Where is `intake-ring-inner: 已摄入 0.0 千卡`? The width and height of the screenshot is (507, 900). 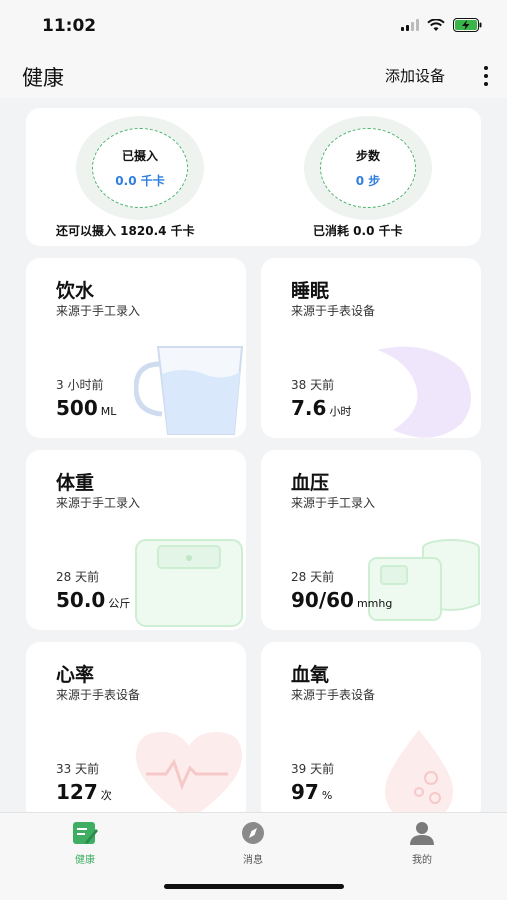
intake-ring-inner: 已摄入 0.0 千卡 is located at coordinates (140, 168).